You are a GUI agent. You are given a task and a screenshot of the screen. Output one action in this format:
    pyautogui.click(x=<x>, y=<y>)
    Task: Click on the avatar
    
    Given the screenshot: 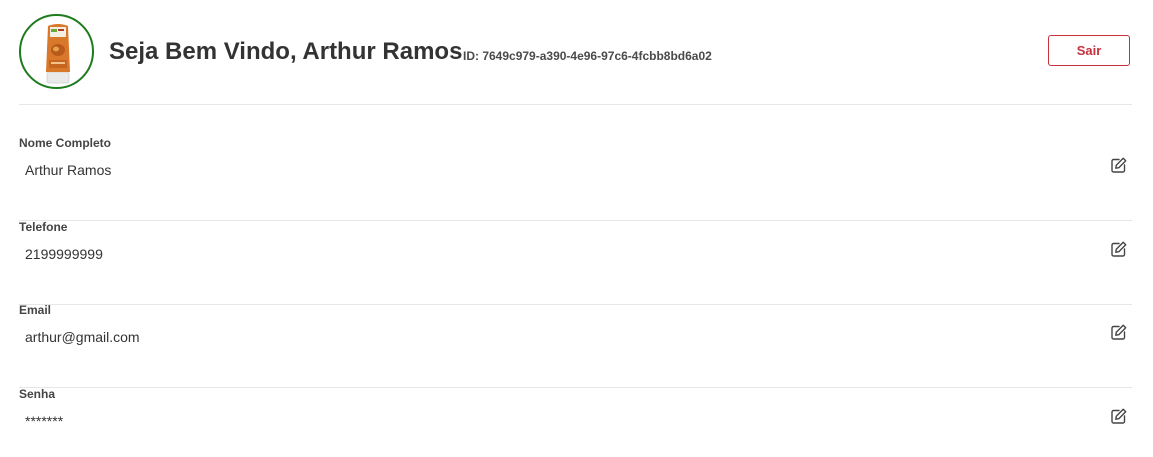 What is the action you would take?
    pyautogui.click(x=56, y=51)
    